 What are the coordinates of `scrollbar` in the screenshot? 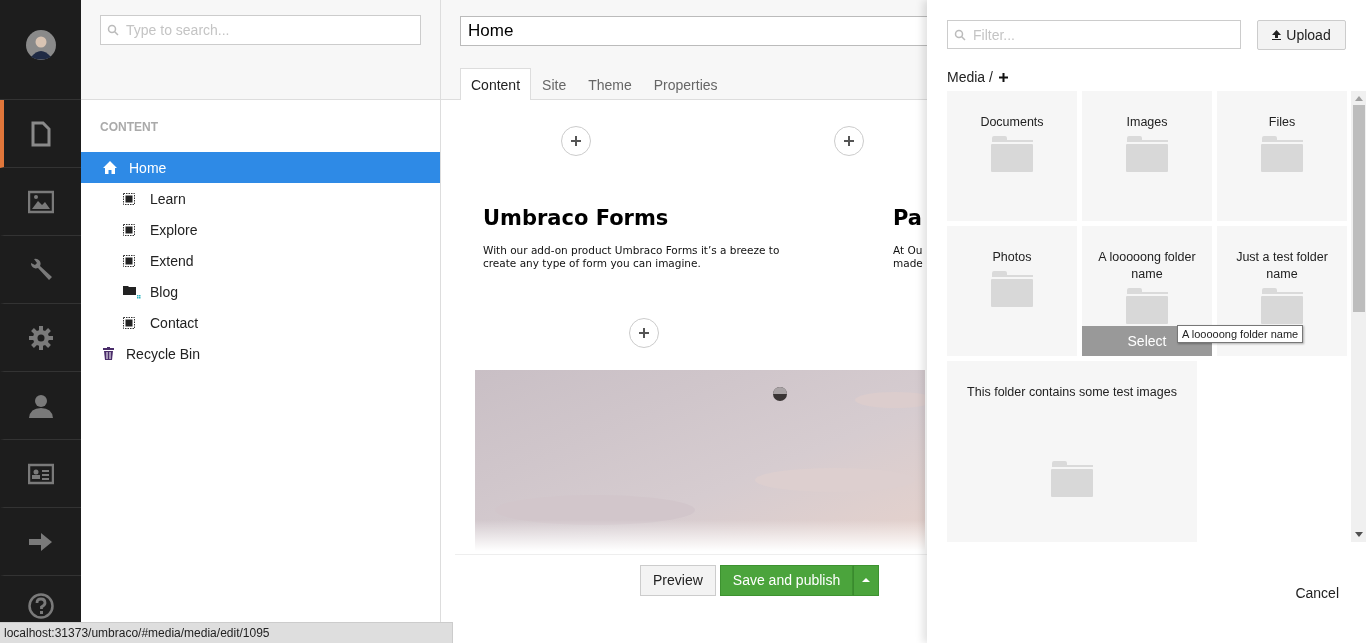 It's located at (1358, 316).